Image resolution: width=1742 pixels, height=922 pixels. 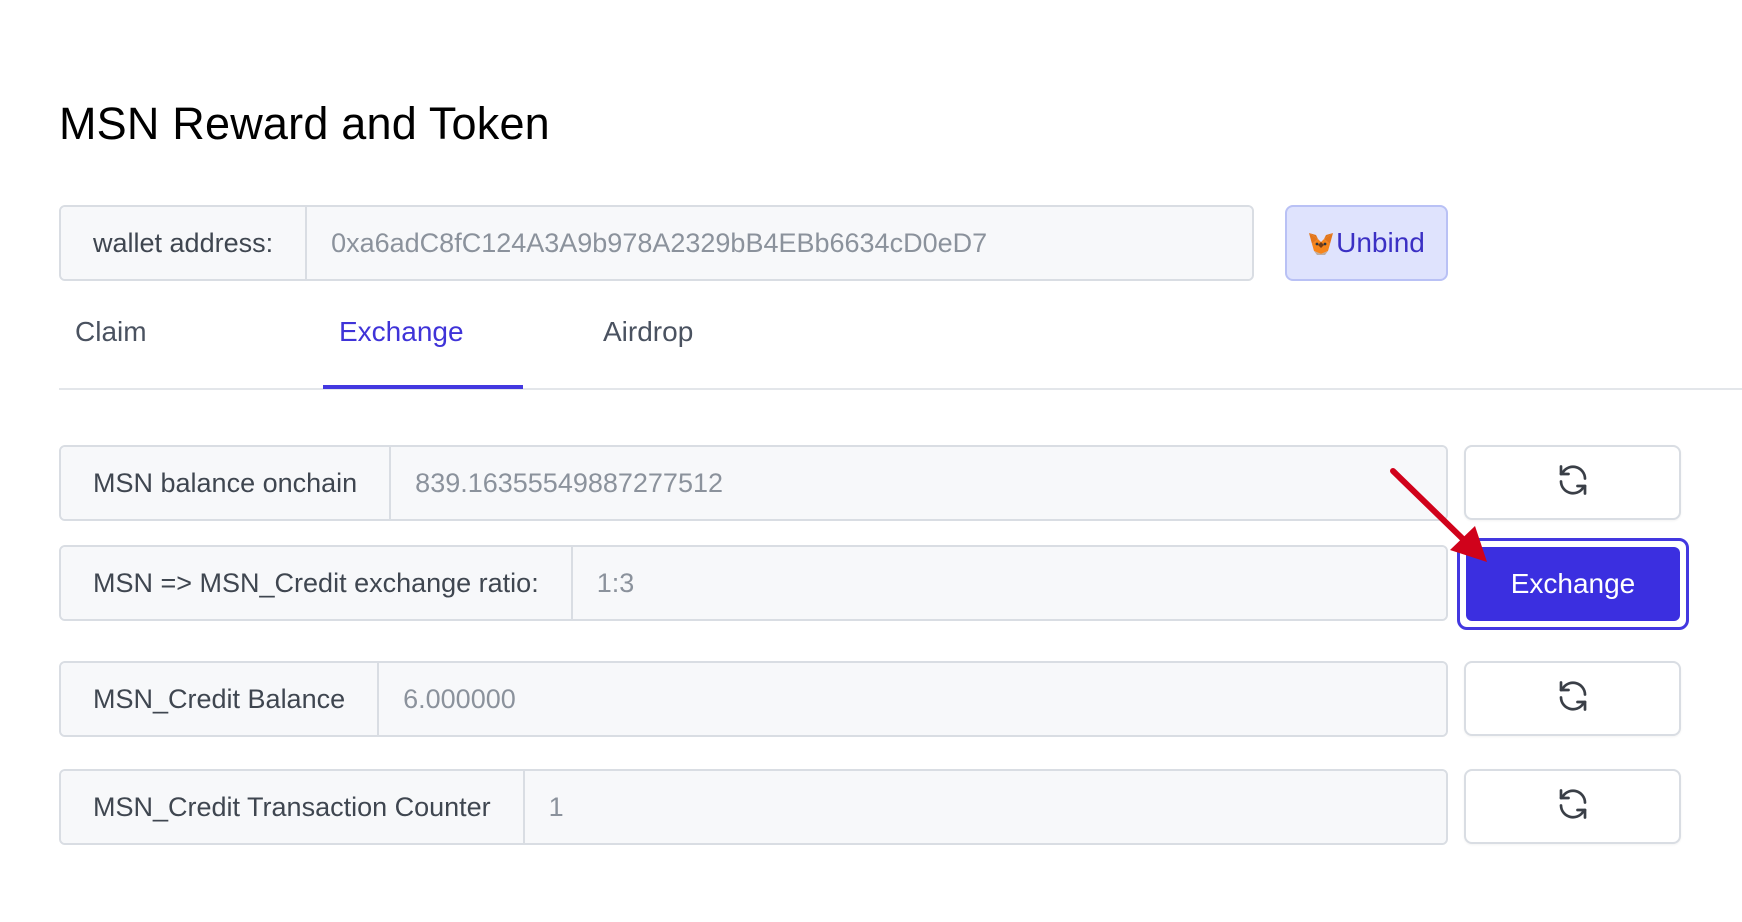 I want to click on metamask-fox-icon, so click(x=1321, y=243).